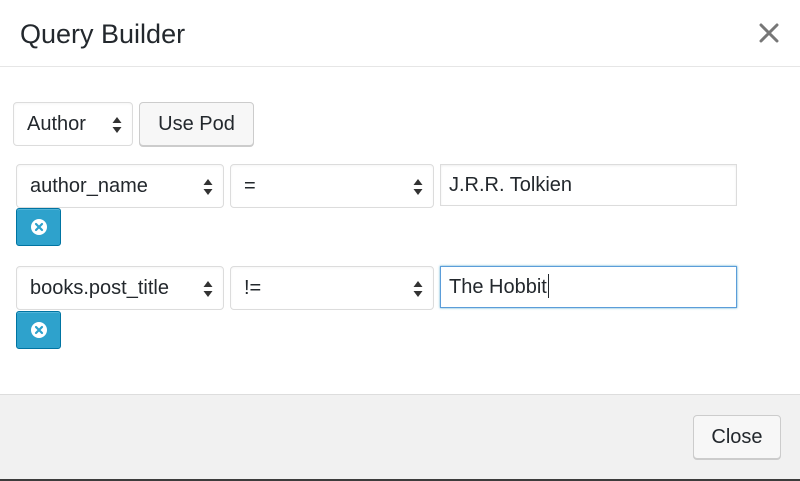 The width and height of the screenshot is (800, 481). I want to click on use-pod-button: Use Pod, so click(196, 124).